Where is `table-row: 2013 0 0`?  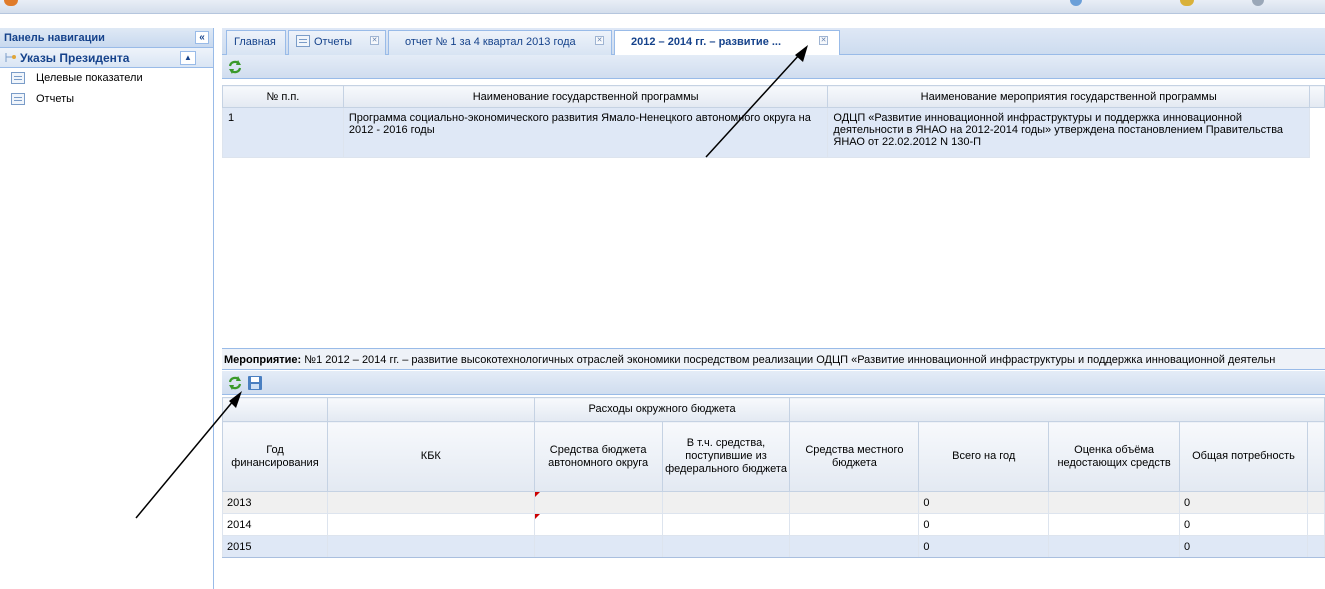 table-row: 2013 0 0 is located at coordinates (773, 502).